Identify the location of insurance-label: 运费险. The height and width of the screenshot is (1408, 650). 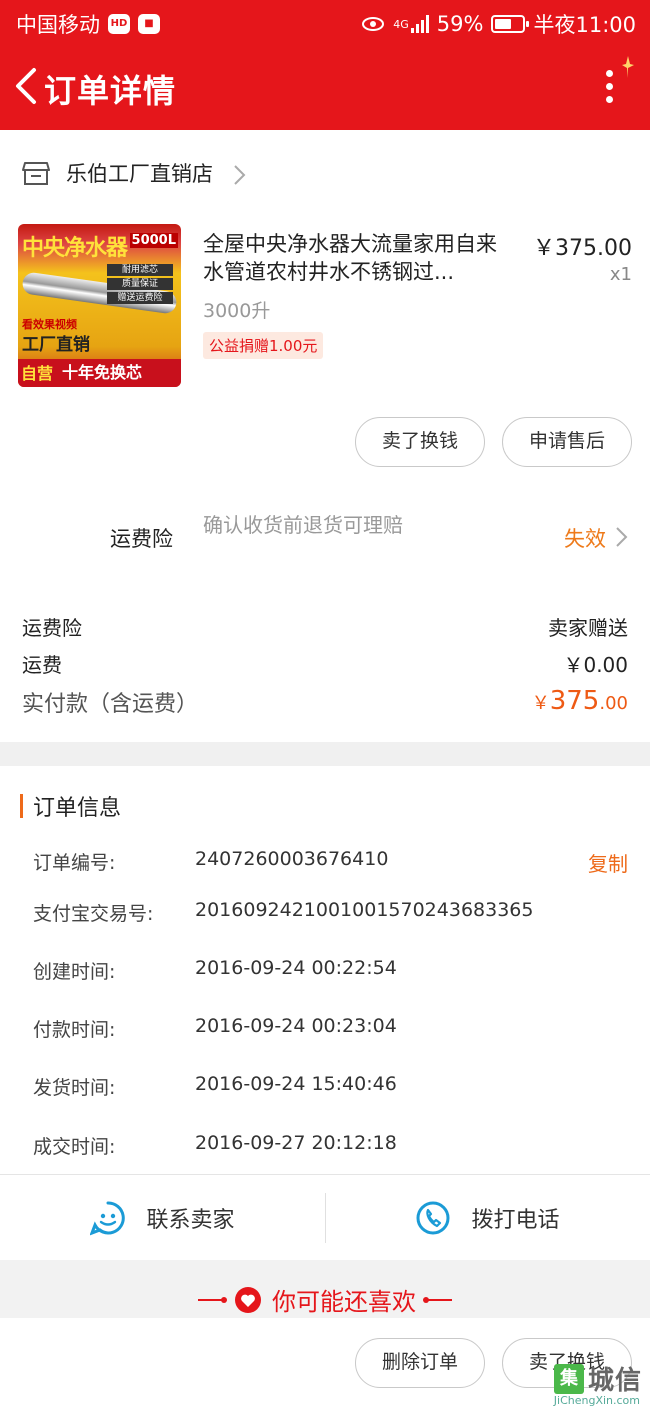
(141, 539).